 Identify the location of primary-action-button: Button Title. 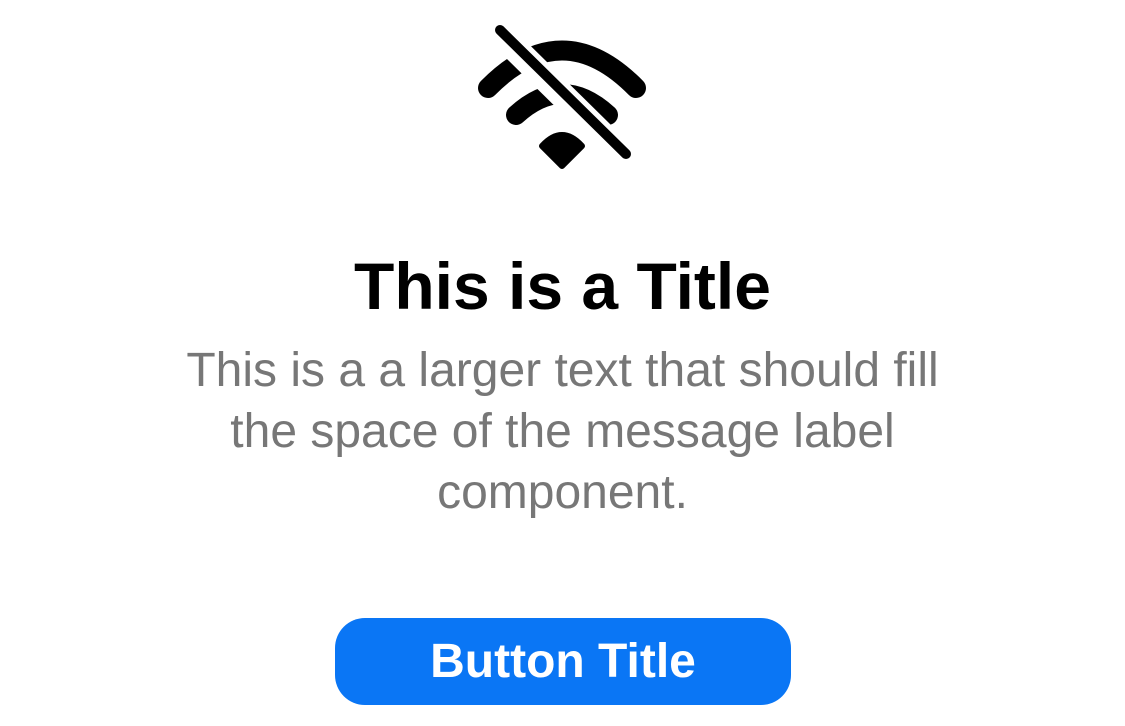
(563, 661).